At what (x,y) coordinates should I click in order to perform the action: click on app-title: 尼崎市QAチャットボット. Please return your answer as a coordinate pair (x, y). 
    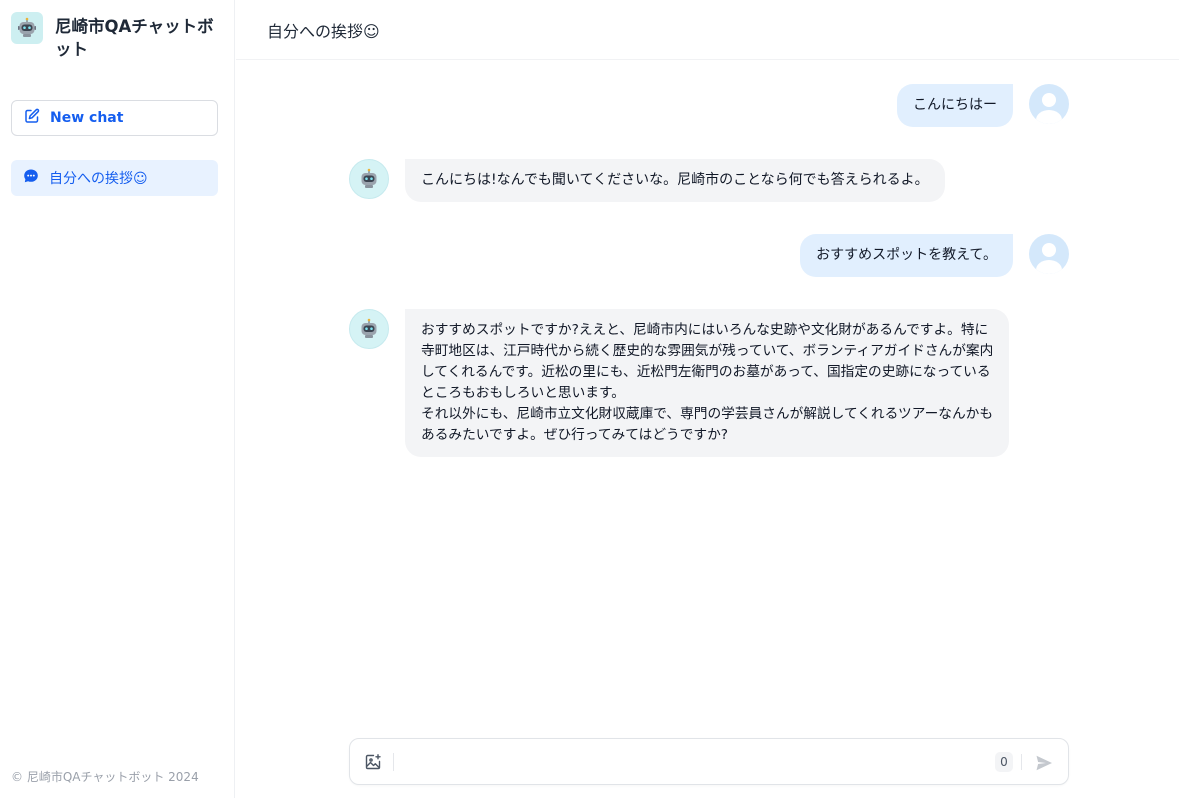
    Looking at the image, I should click on (134, 38).